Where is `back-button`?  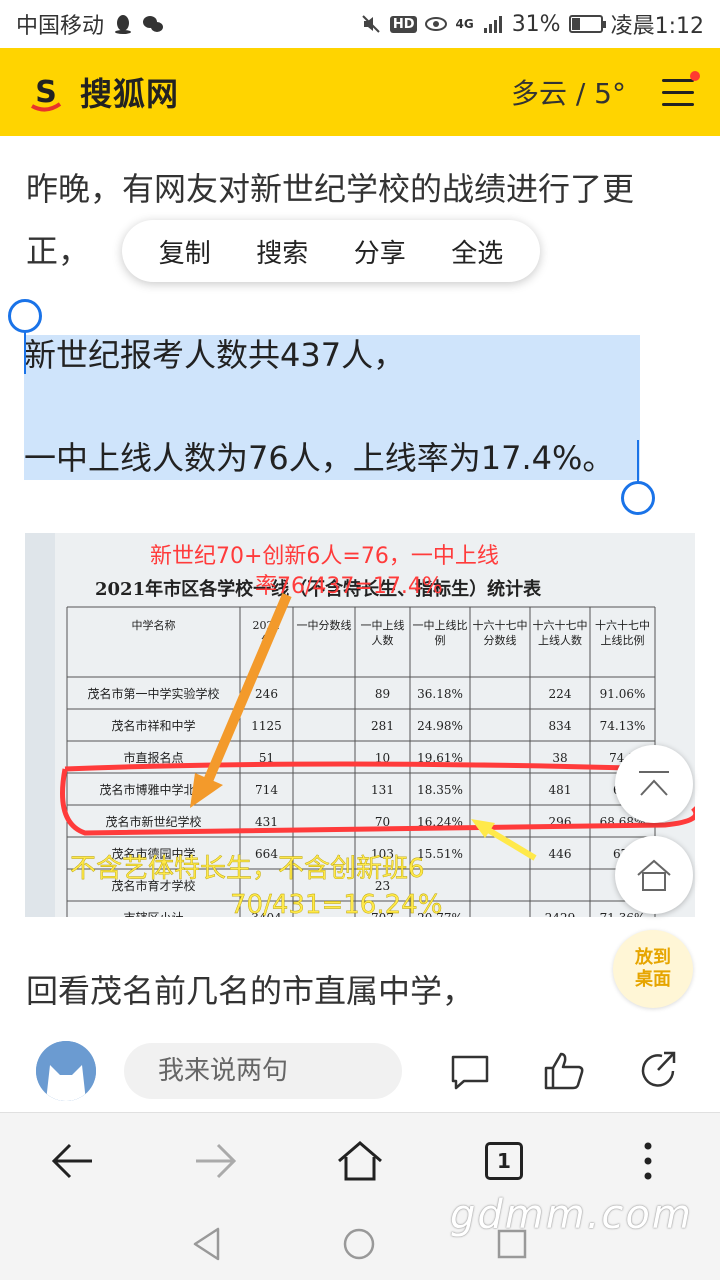
back-button is located at coordinates (72, 1161).